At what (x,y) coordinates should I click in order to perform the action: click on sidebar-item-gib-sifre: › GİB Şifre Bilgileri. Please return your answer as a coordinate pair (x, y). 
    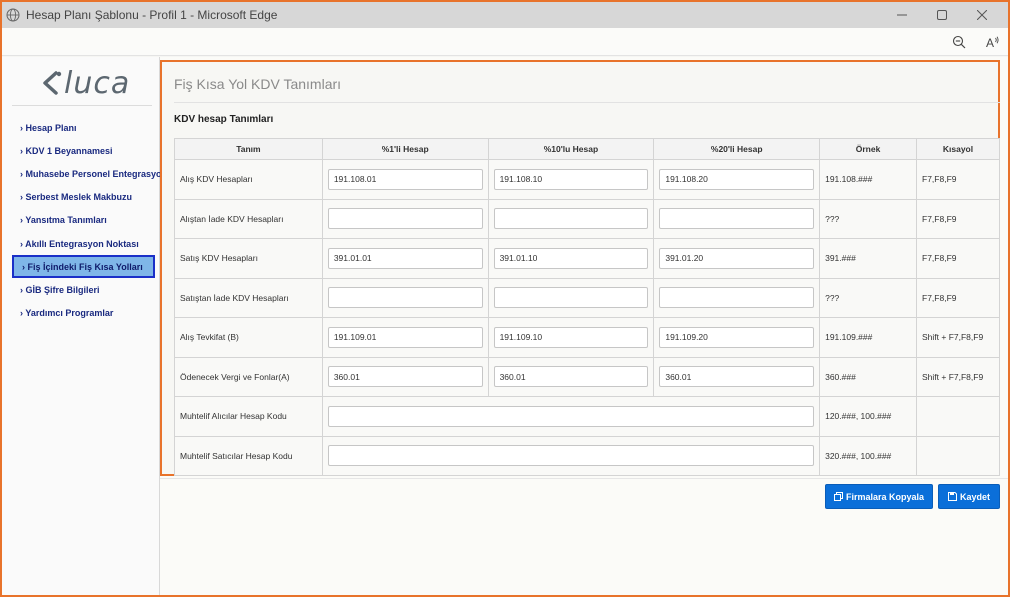
    Looking at the image, I should click on (83, 289).